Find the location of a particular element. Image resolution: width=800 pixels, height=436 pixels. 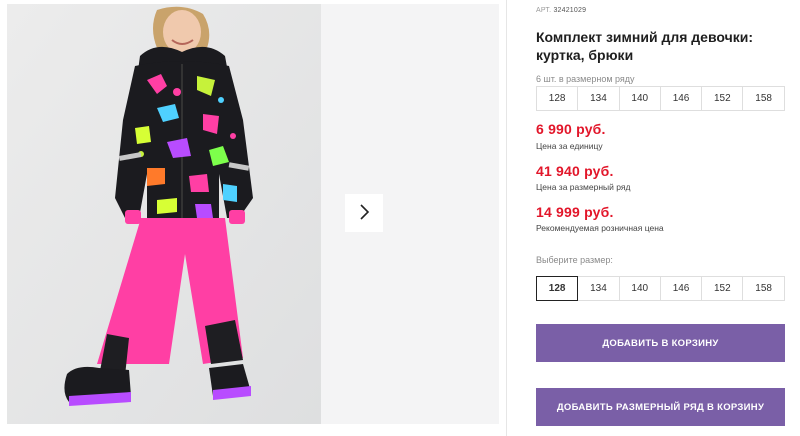

article-value: 32421029 is located at coordinates (570, 10).